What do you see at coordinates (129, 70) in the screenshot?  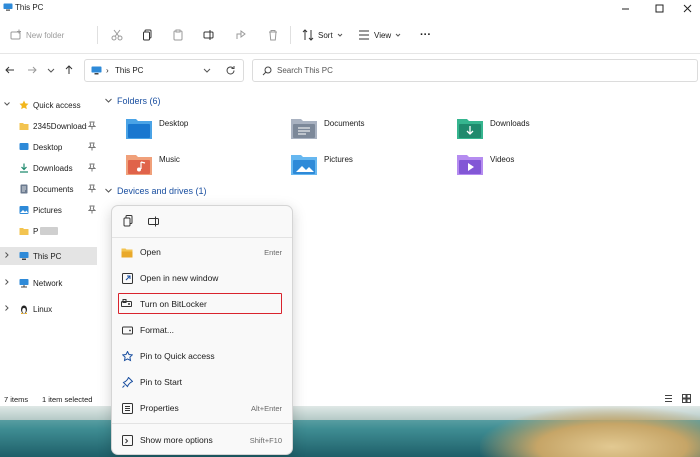 I see `breadcrumb-this-pc: This PC` at bounding box center [129, 70].